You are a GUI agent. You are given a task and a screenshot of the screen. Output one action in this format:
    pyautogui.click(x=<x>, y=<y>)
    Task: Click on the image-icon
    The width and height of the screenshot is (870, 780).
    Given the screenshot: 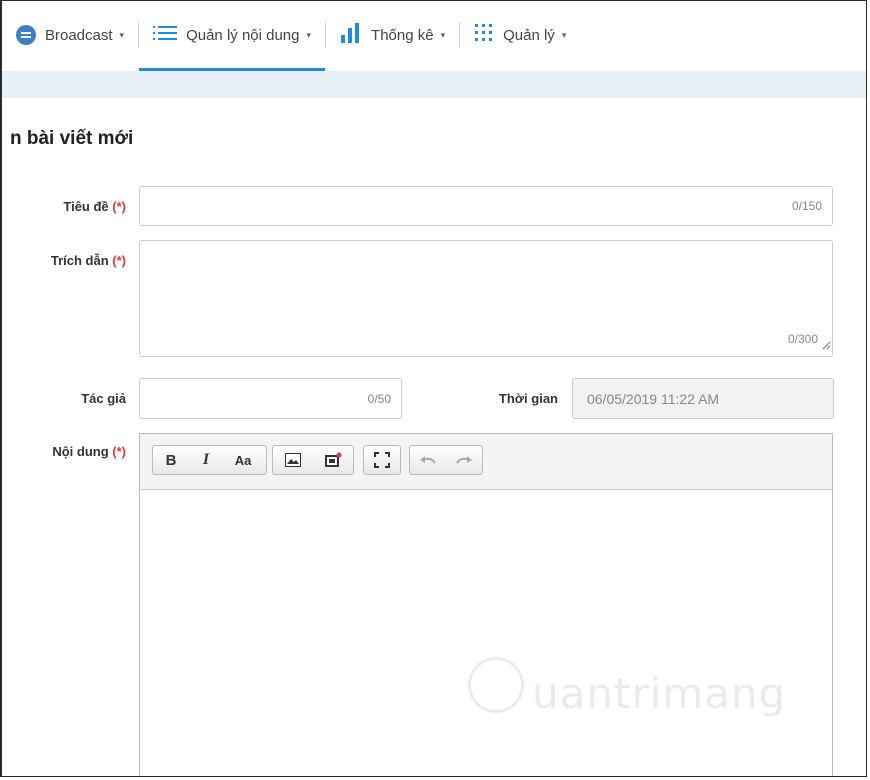 What is the action you would take?
    pyautogui.click(x=293, y=460)
    